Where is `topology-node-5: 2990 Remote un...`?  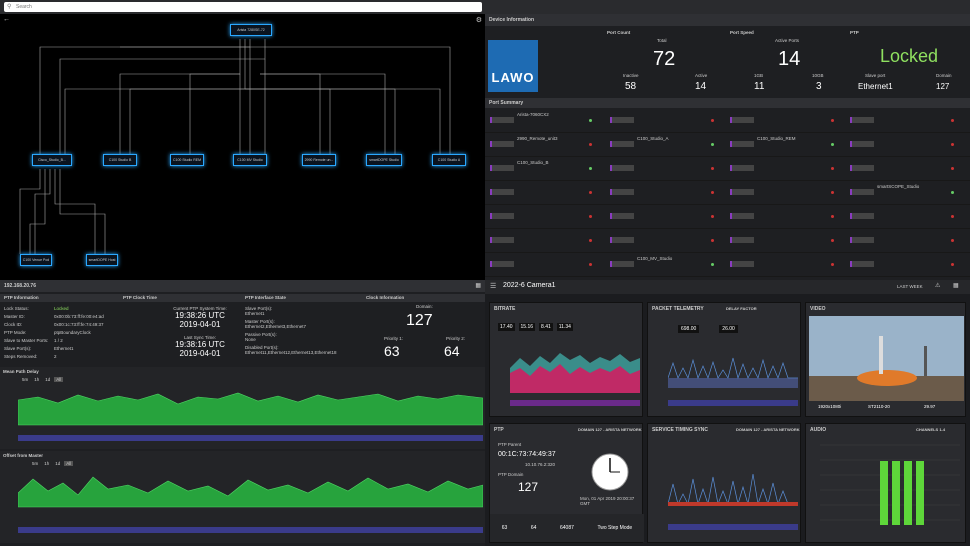
topology-node-5: 2990 Remote un... is located at coordinates (319, 160).